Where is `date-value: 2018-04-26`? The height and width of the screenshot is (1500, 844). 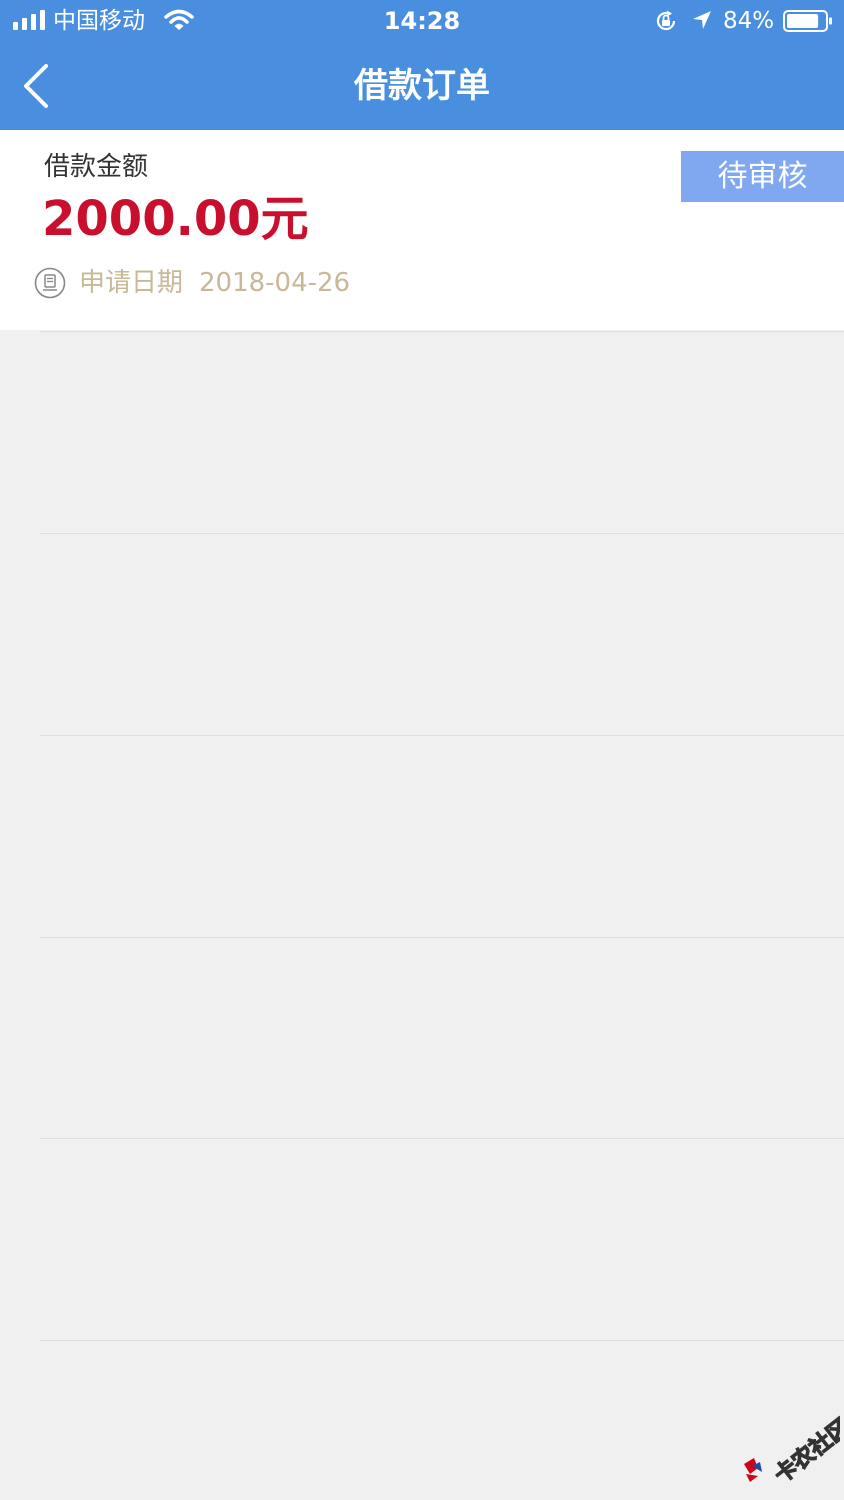
date-value: 2018-04-26 is located at coordinates (275, 283).